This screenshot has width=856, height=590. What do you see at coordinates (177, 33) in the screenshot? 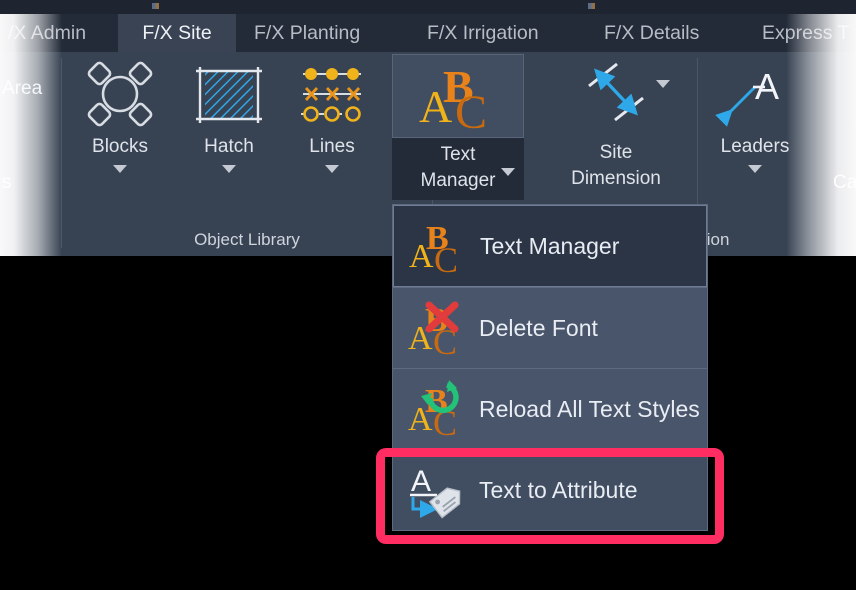
I see `ribbon-tab-fx-site: F/X Site` at bounding box center [177, 33].